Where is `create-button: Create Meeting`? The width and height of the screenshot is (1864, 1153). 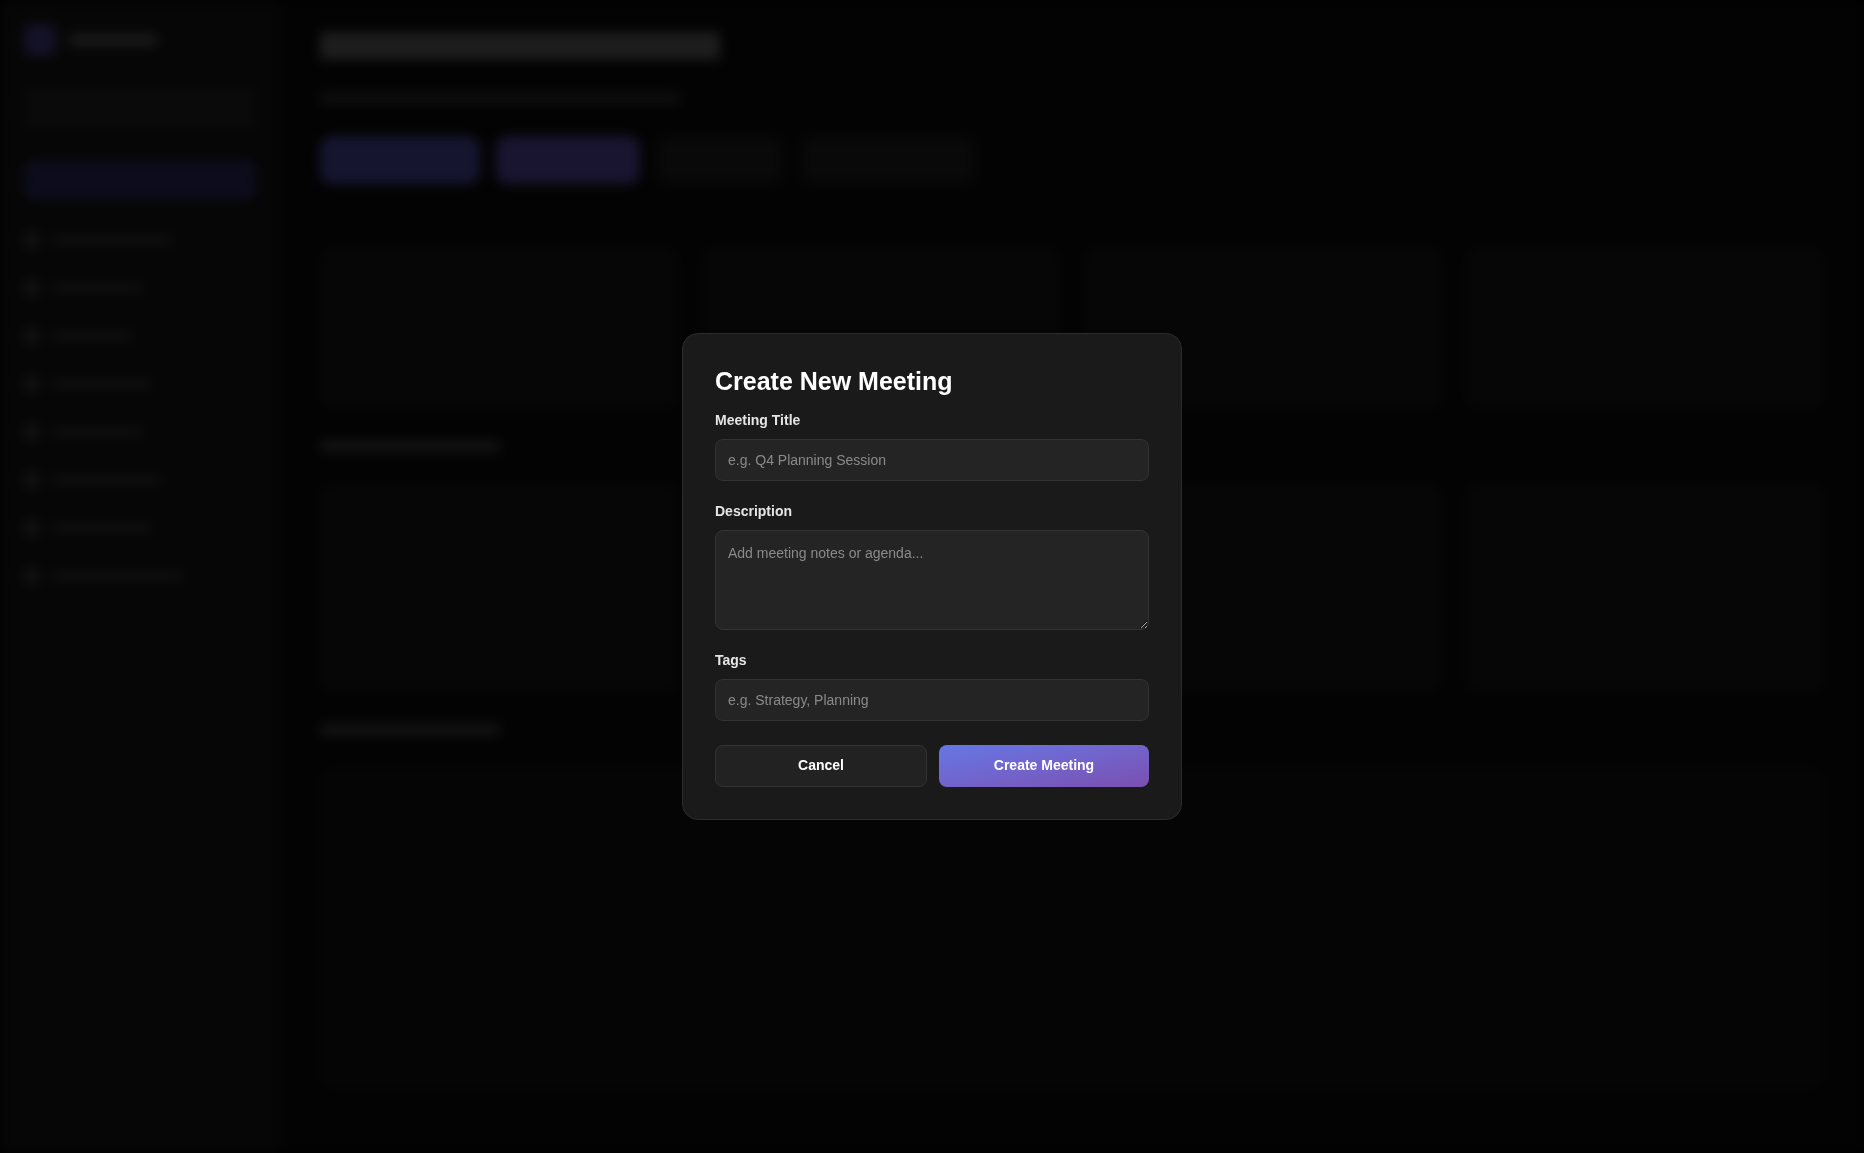
create-button: Create Meeting is located at coordinates (1044, 765).